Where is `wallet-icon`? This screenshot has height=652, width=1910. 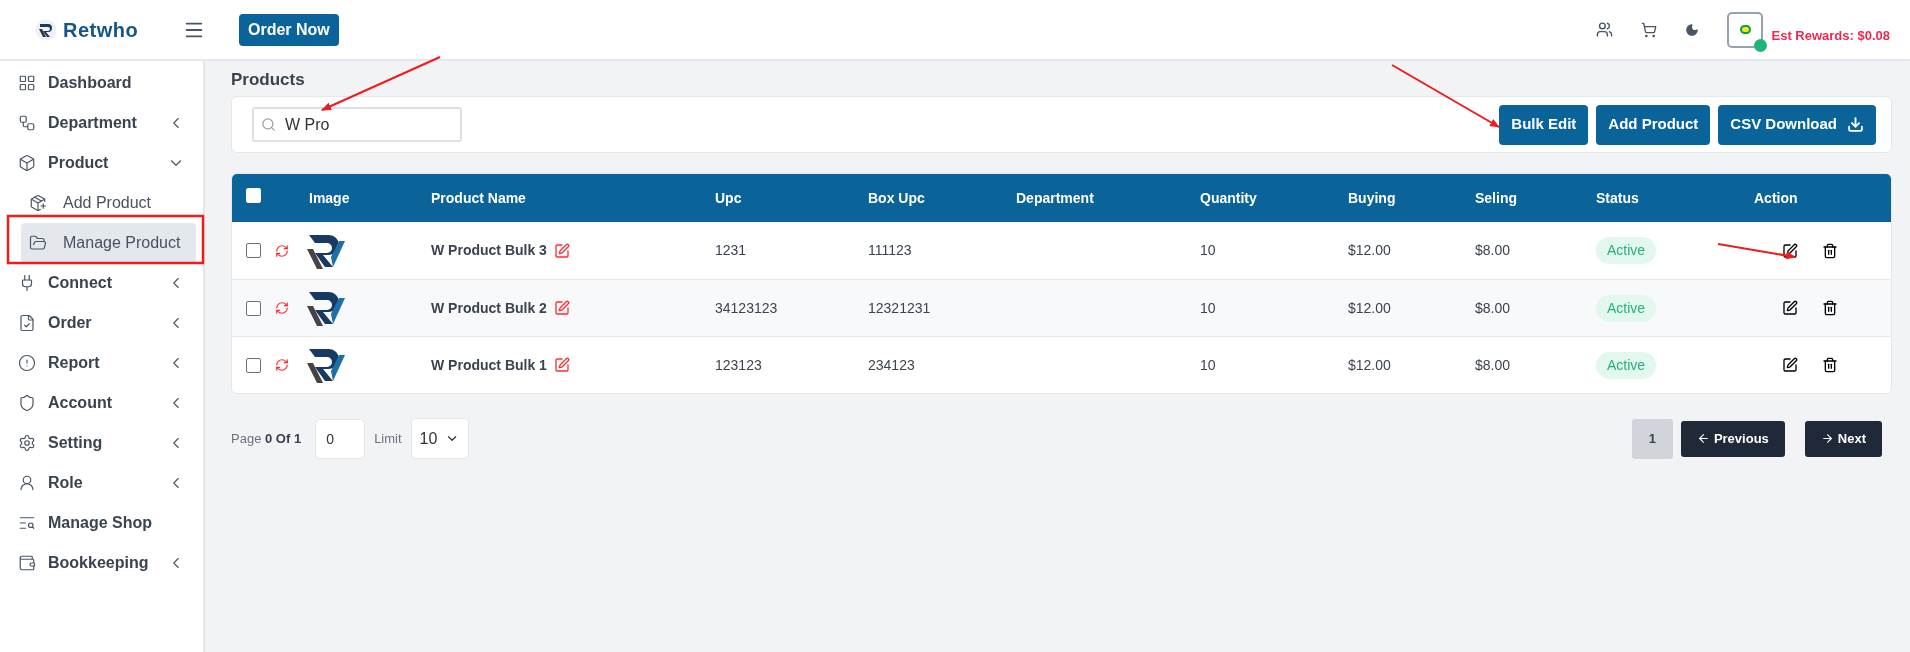 wallet-icon is located at coordinates (27, 563).